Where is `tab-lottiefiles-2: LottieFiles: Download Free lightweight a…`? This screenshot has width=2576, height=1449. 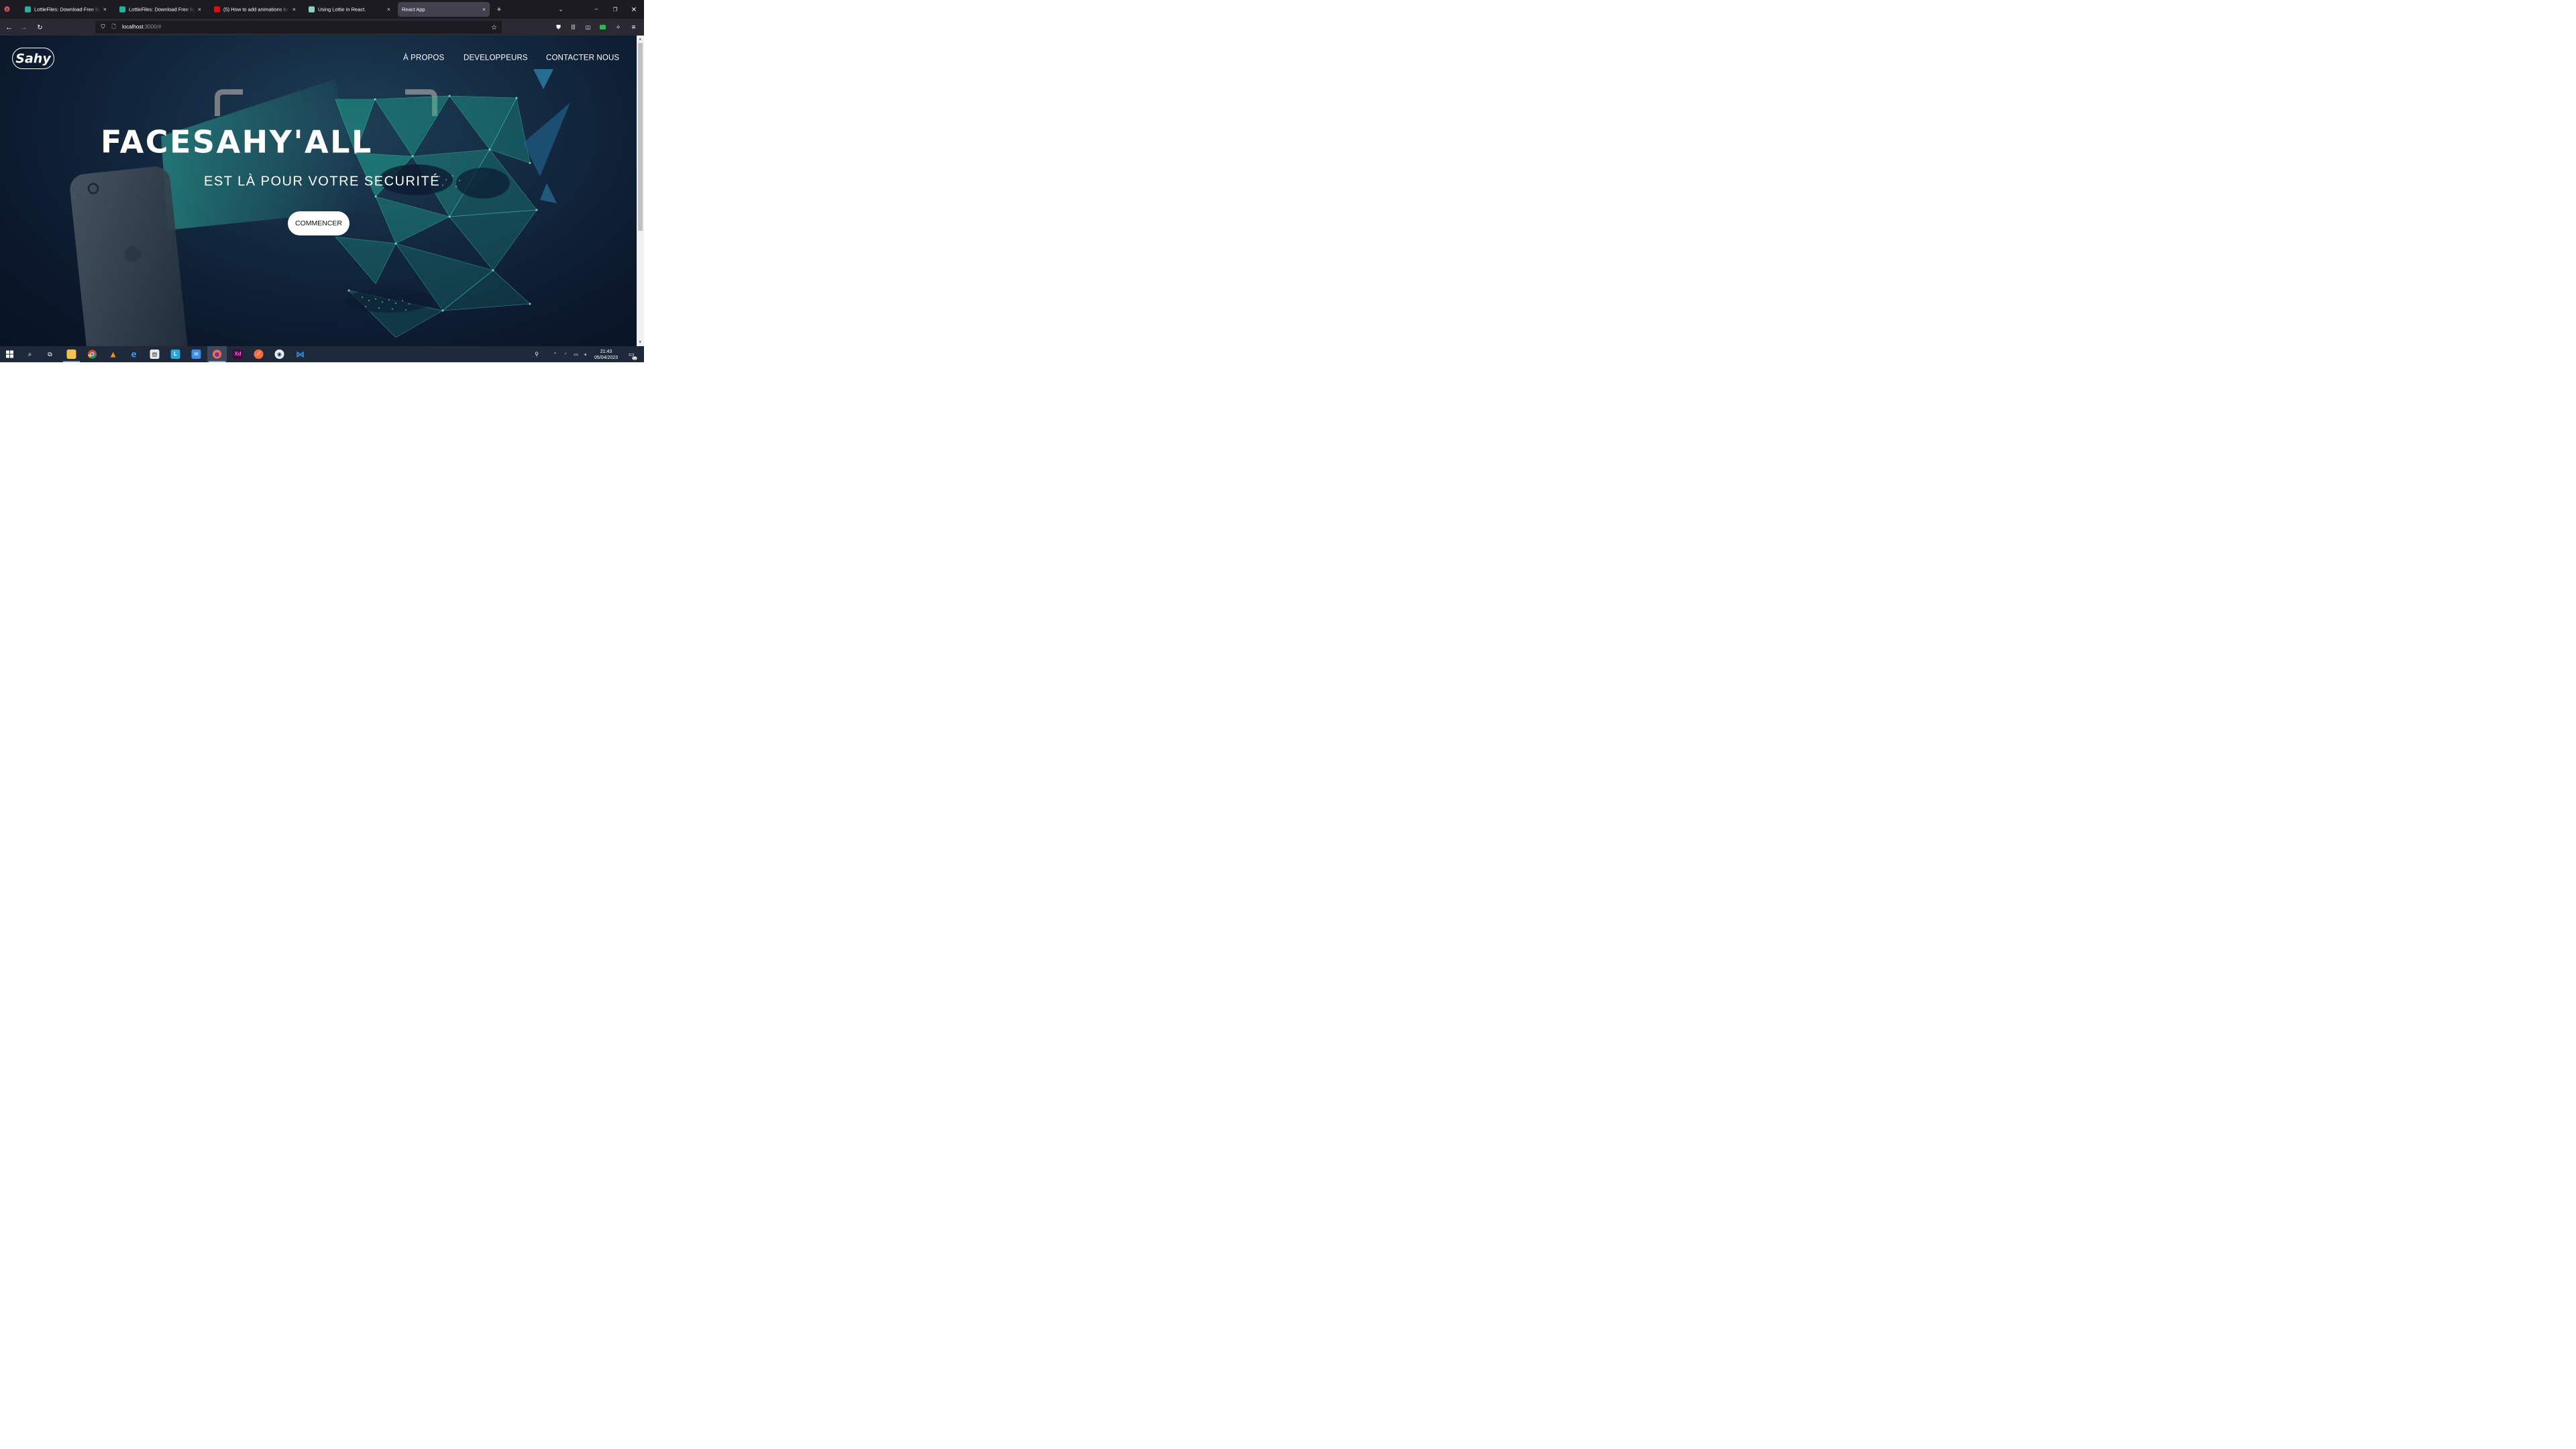 tab-lottiefiles-2: LottieFiles: Download Free lightweight a… is located at coordinates (160, 9).